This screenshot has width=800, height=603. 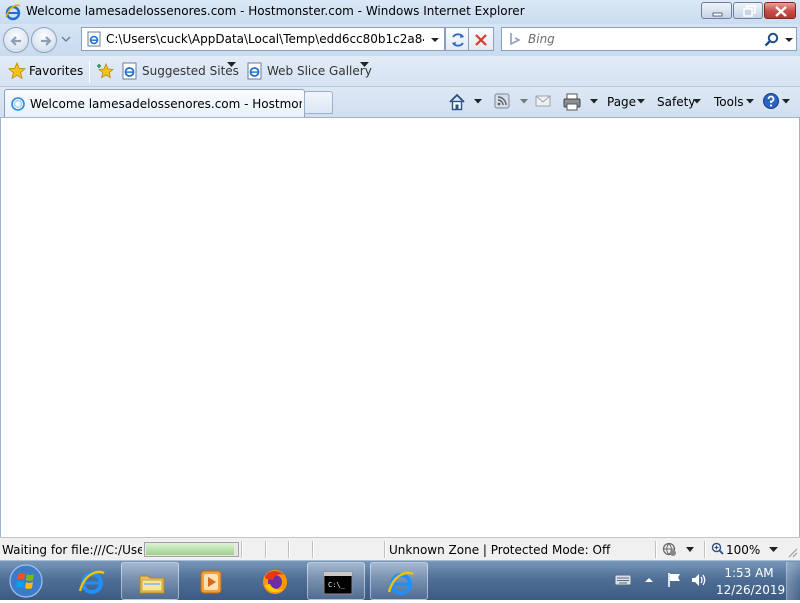 What do you see at coordinates (435, 40) in the screenshot?
I see `address-dropdown-icon` at bounding box center [435, 40].